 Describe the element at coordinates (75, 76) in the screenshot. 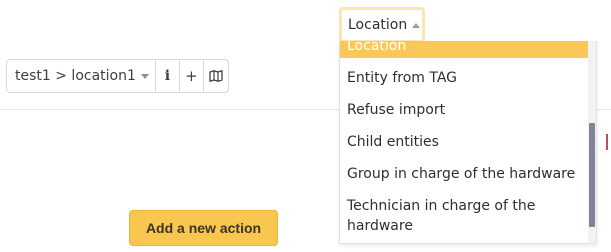

I see `breadcrumb-path: test1 > location1` at that location.